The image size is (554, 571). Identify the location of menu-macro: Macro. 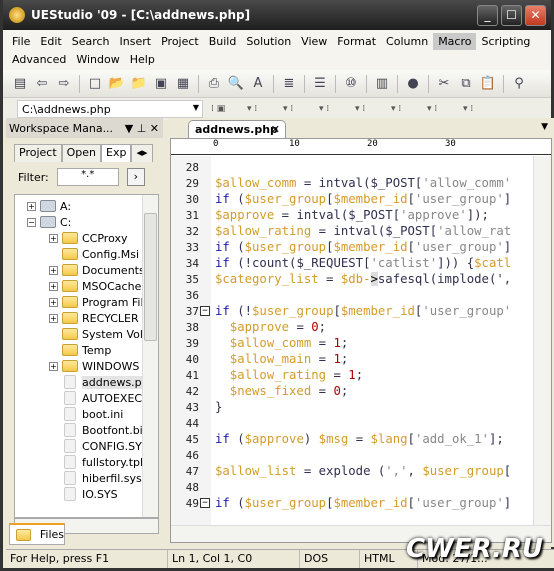
(455, 41).